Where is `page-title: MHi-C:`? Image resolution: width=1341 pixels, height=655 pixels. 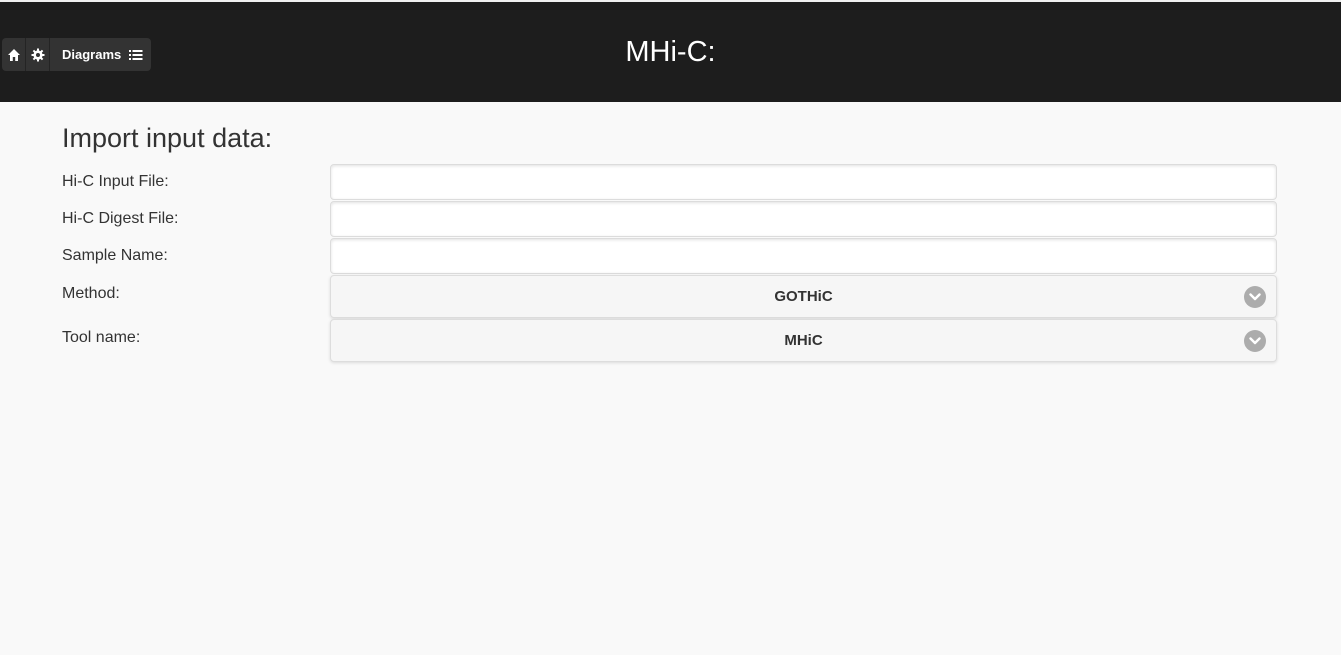
page-title: MHi-C: is located at coordinates (670, 52).